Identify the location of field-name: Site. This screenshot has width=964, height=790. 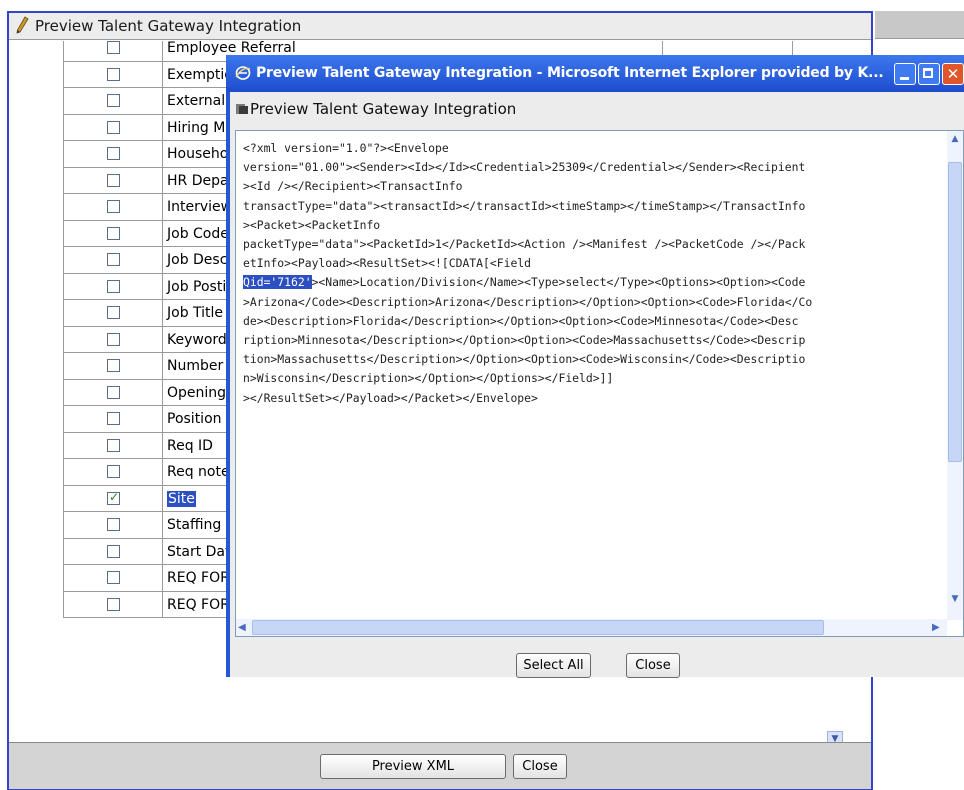
(181, 498).